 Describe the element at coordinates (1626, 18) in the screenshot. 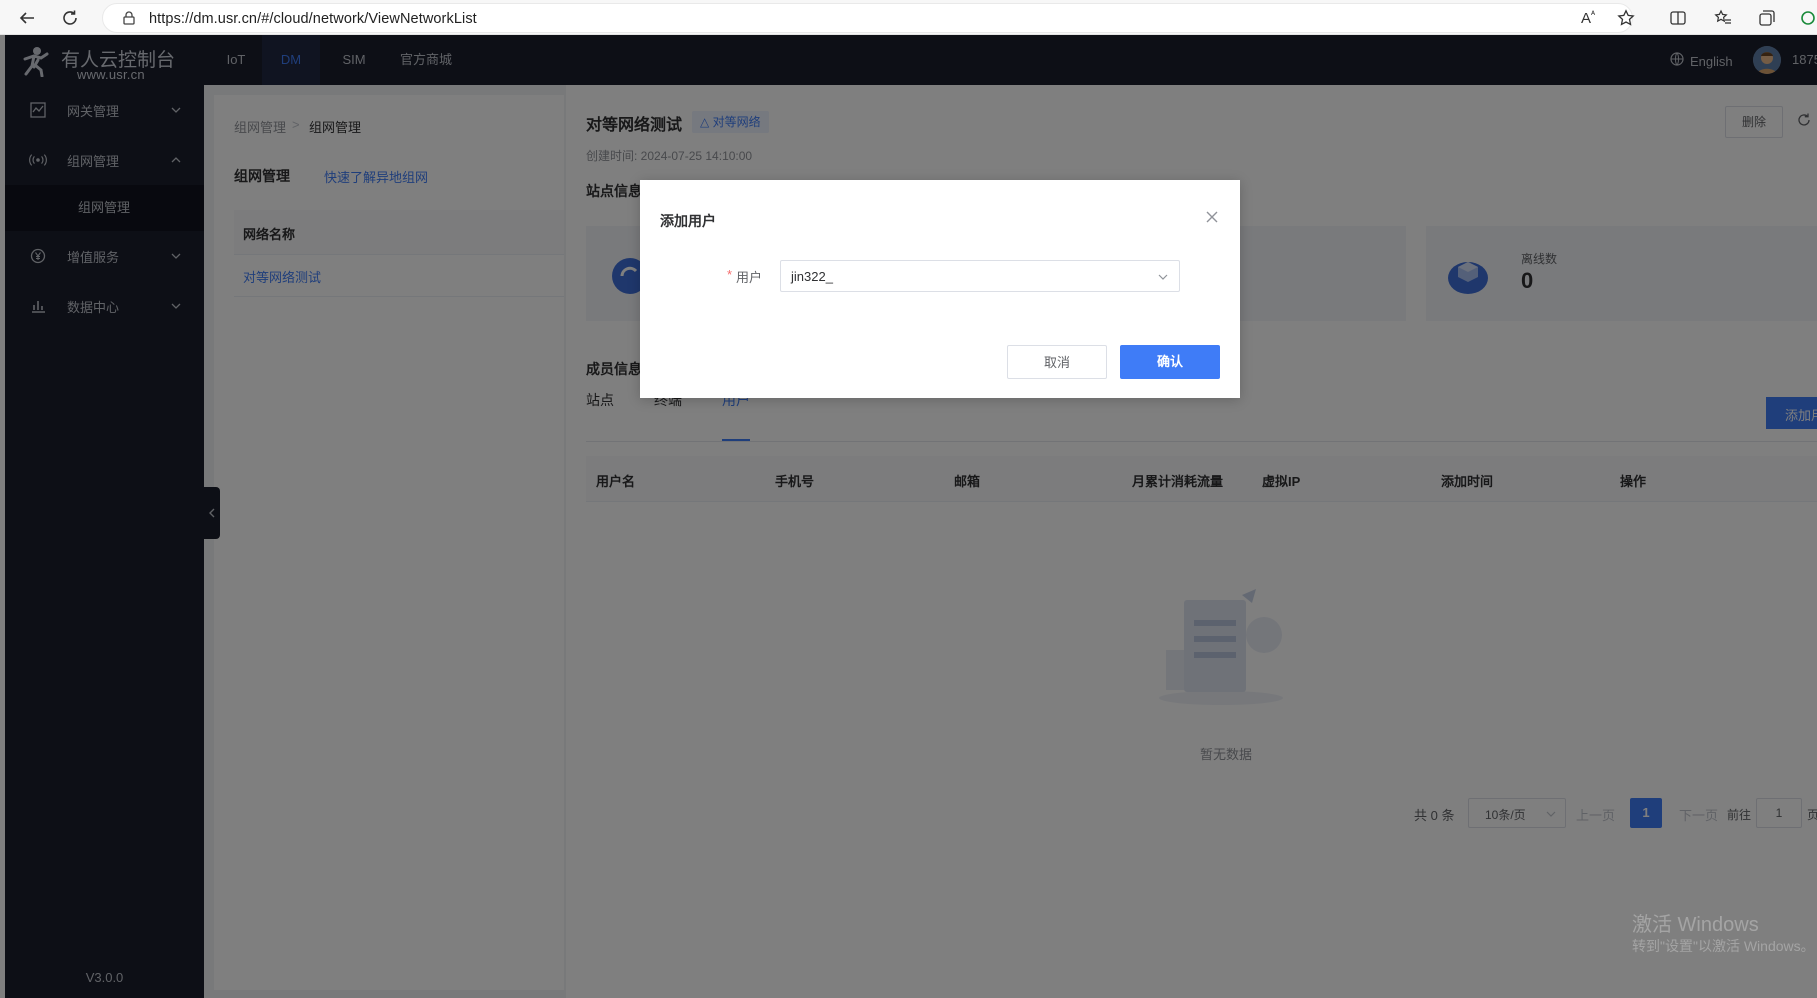

I see `favorite-star-icon` at that location.